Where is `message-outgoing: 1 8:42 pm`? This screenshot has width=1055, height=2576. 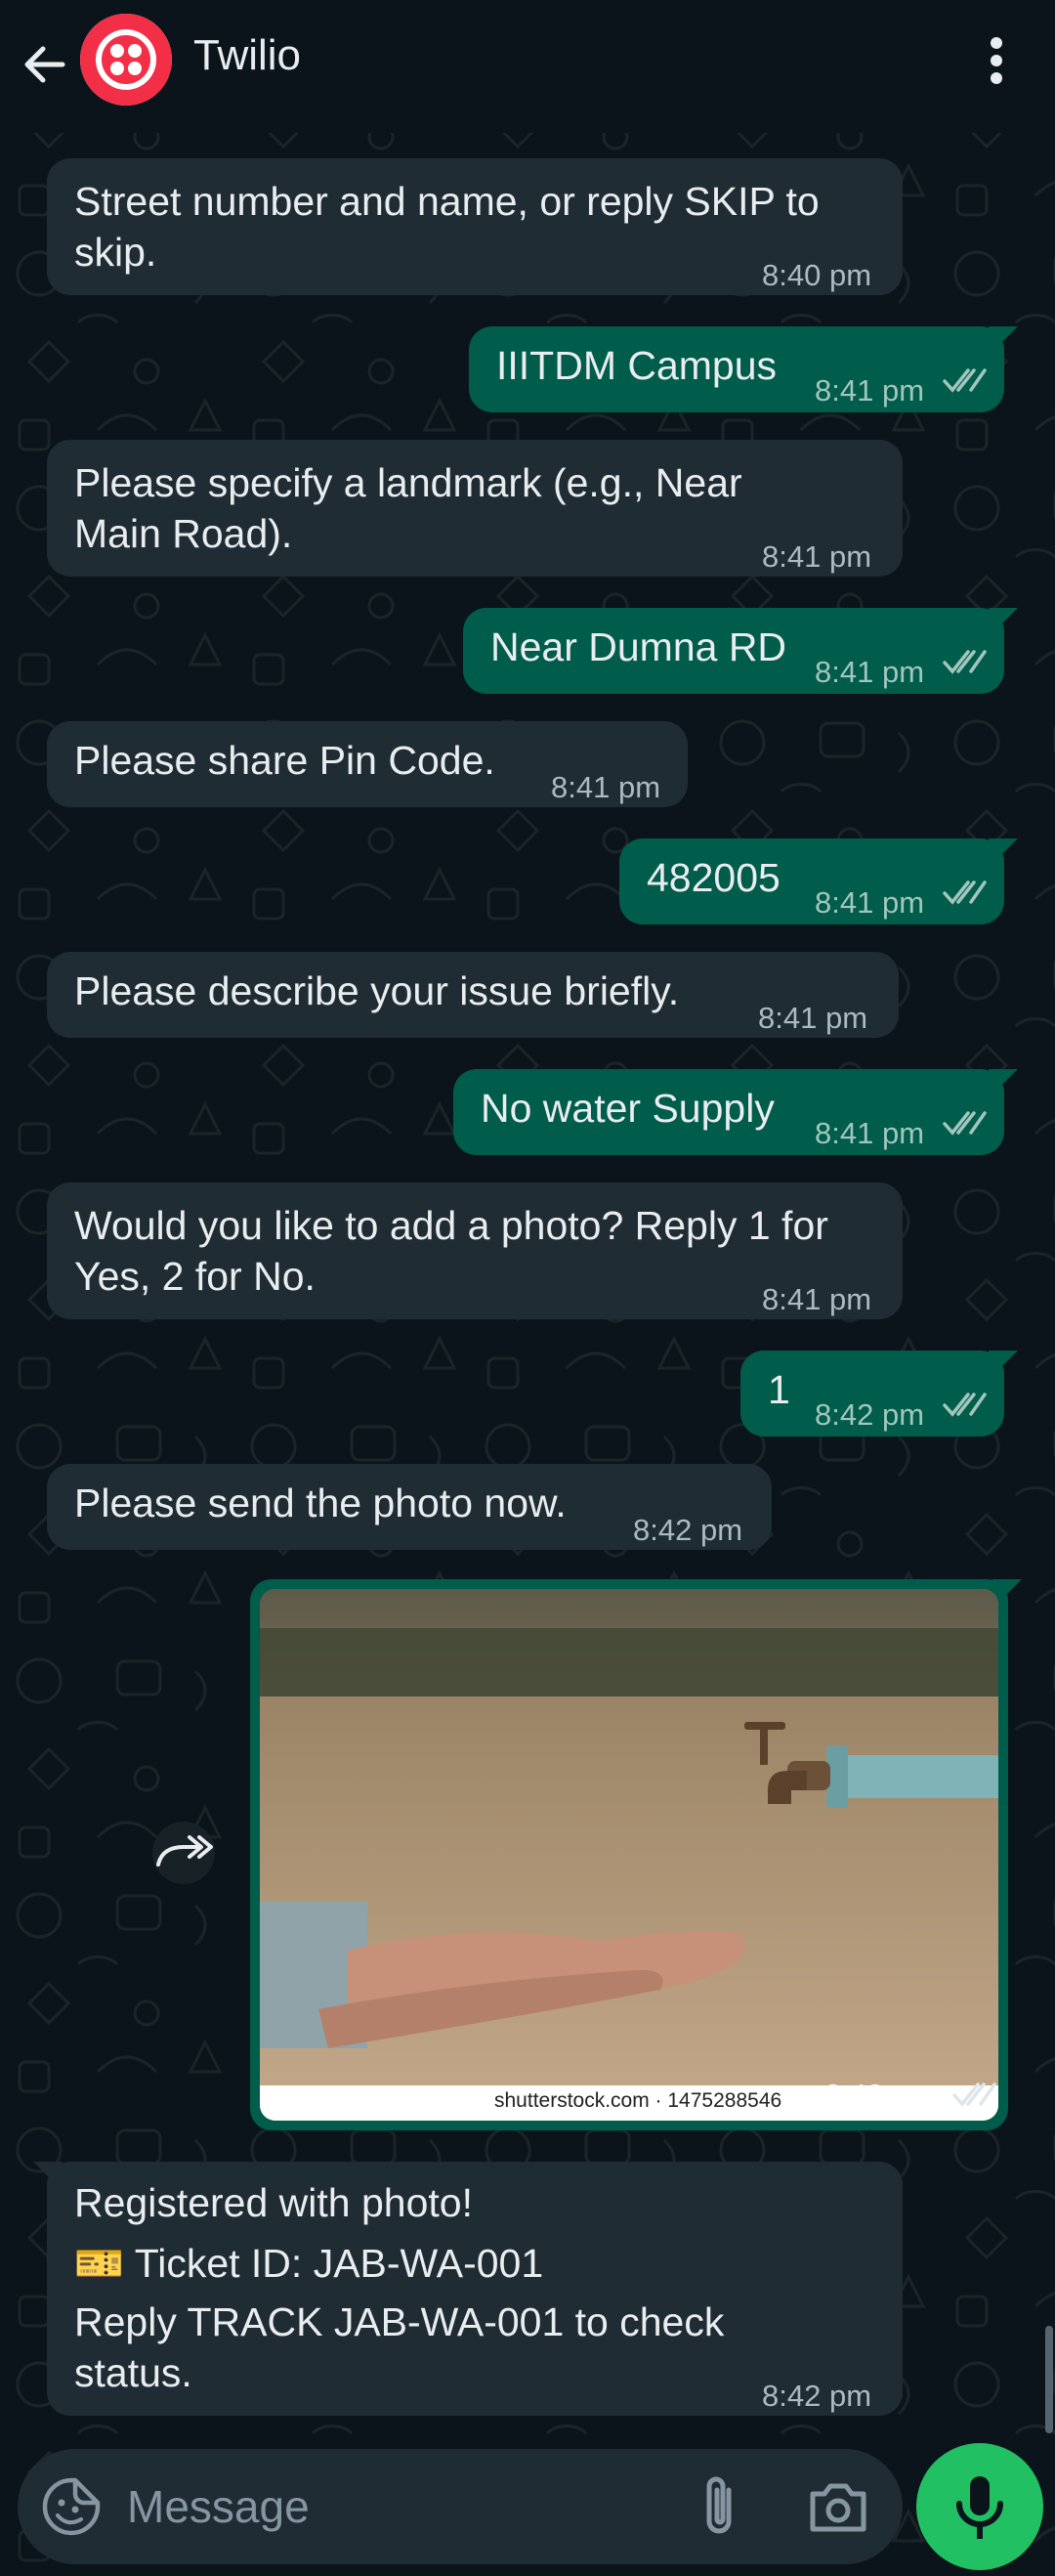 message-outgoing: 1 8:42 pm is located at coordinates (879, 1394).